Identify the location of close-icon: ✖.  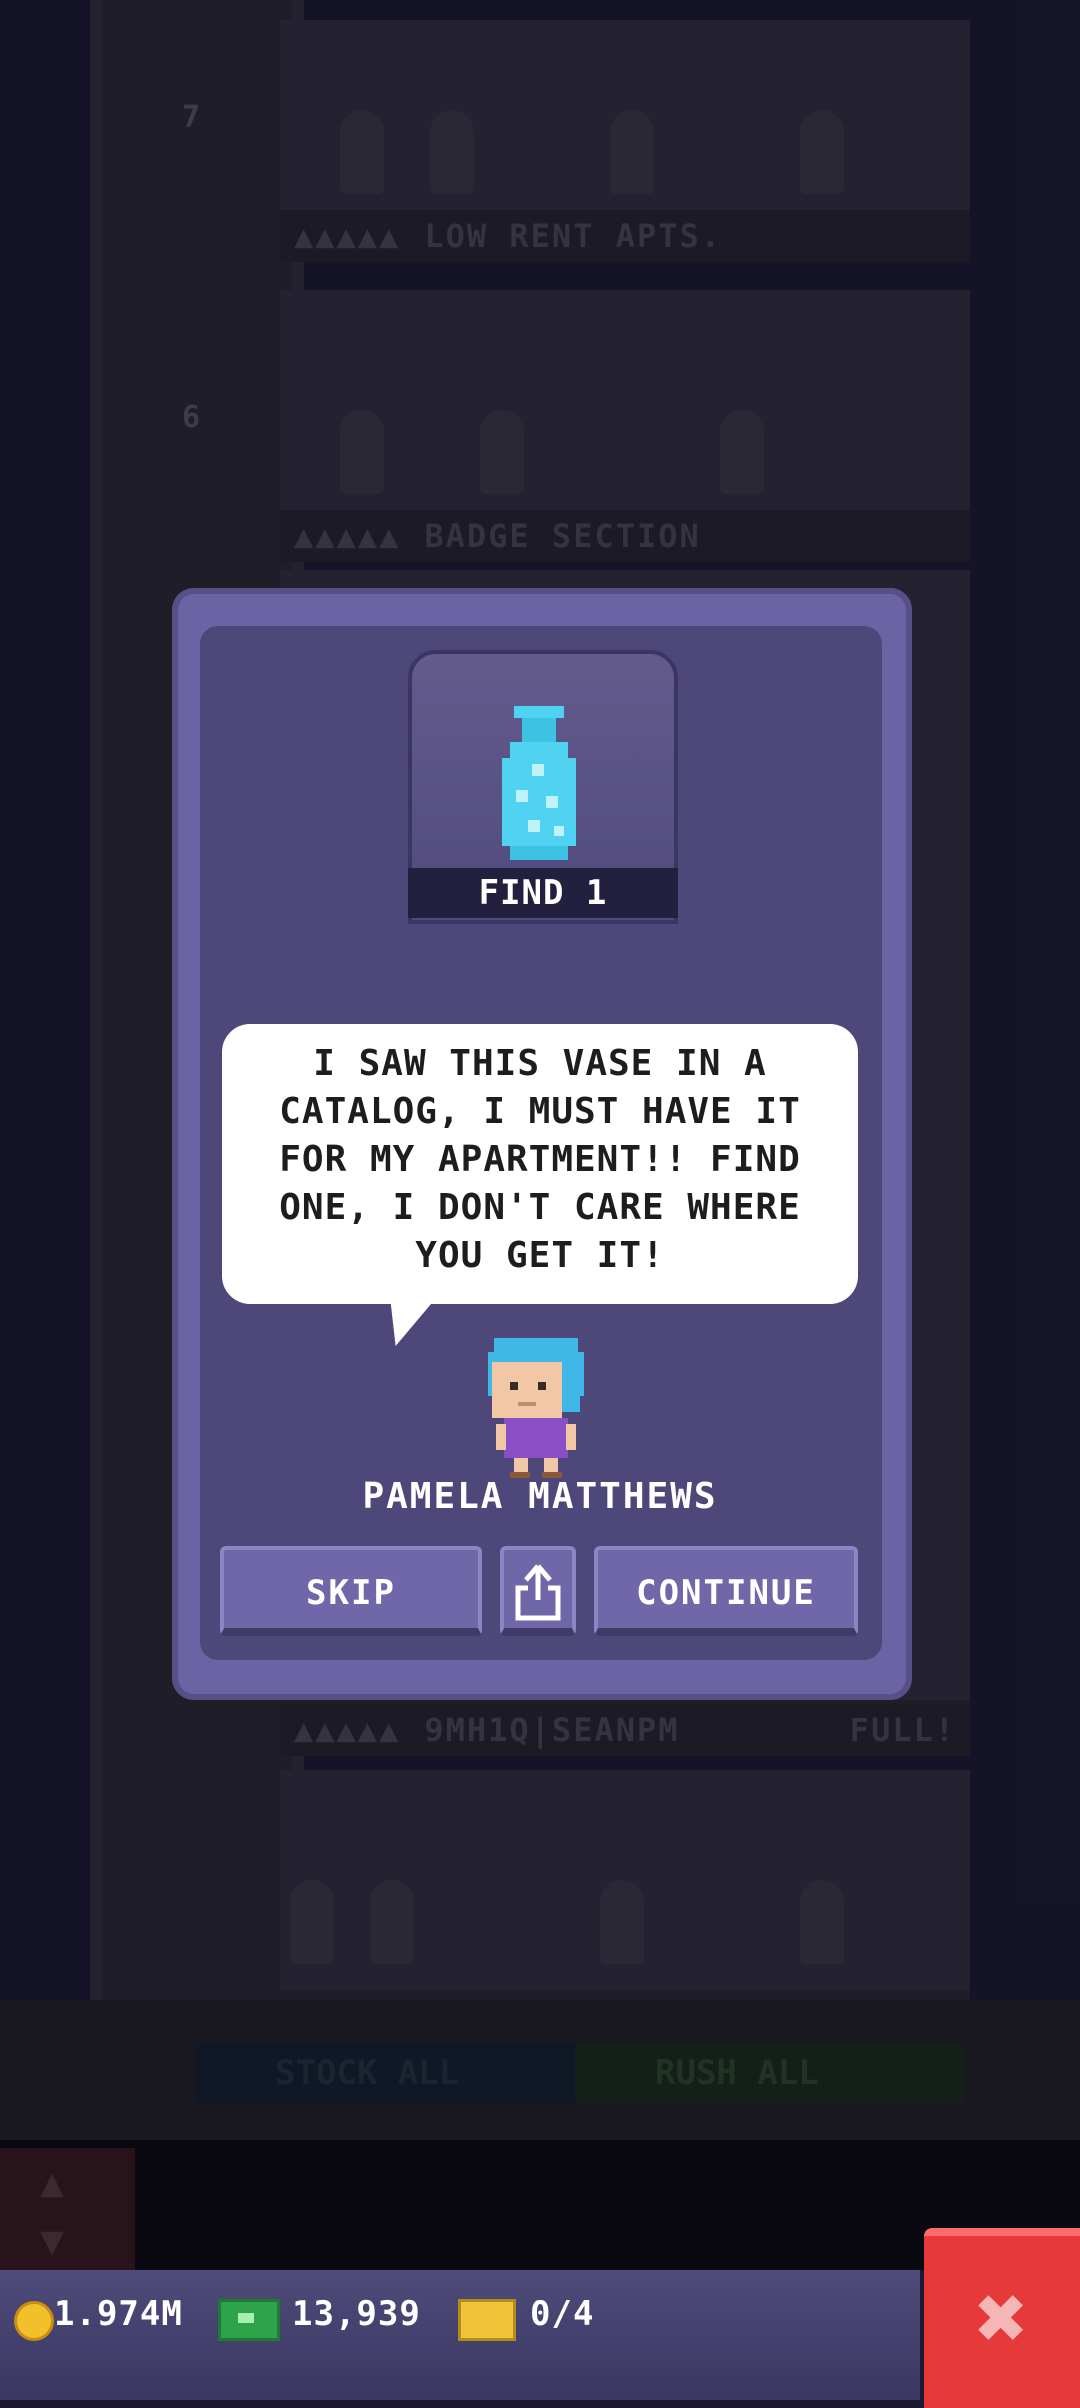
(1002, 2317).